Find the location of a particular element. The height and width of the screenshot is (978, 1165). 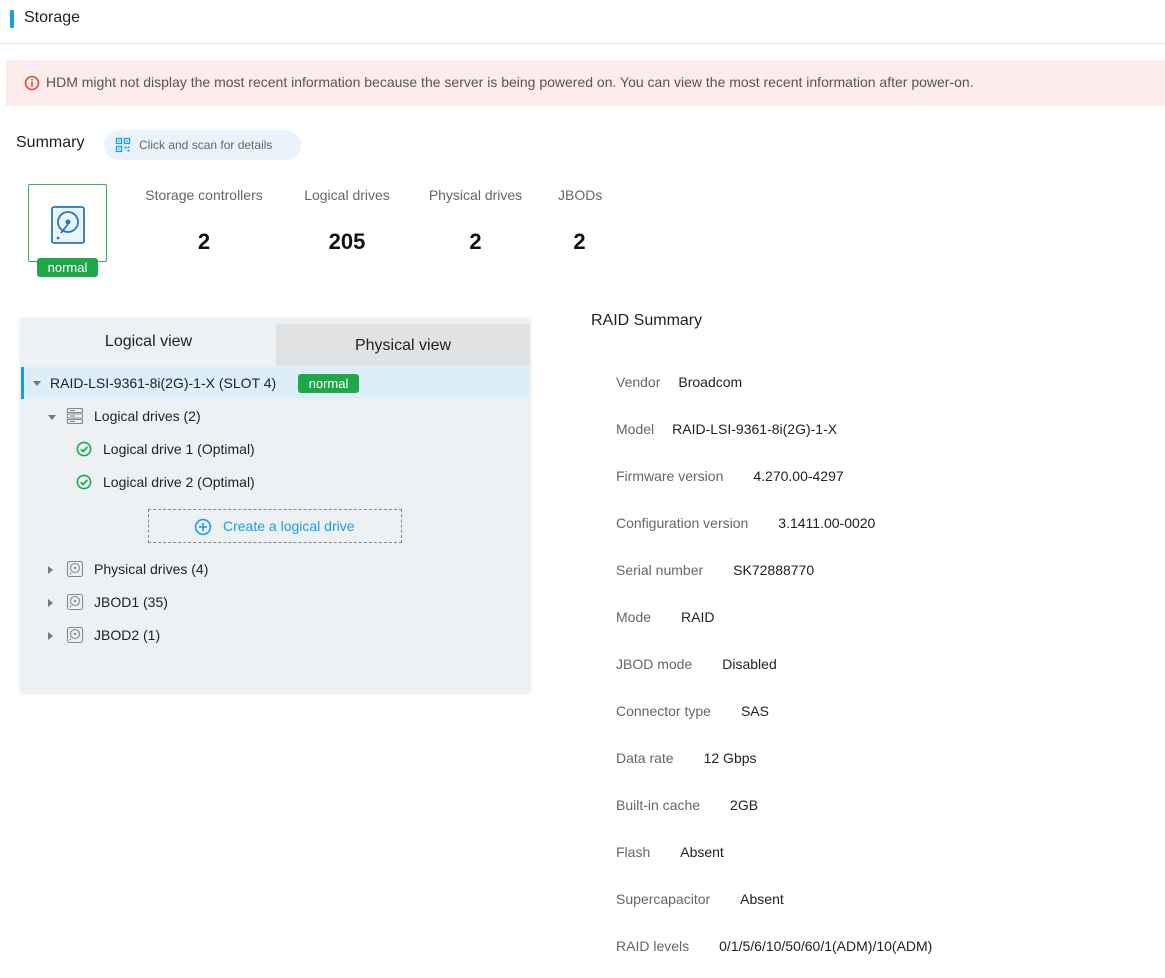

raid-field-vendor: Vendor Broadcom is located at coordinates (679, 382).